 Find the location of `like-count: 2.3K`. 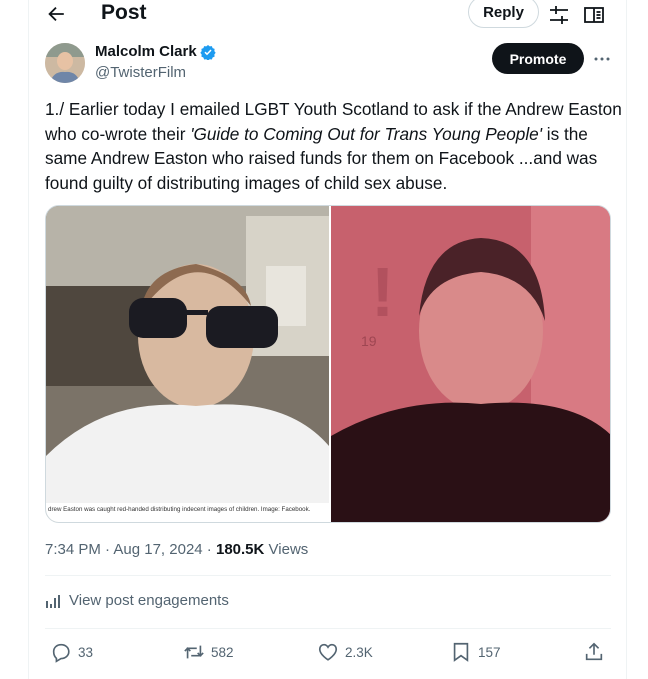

like-count: 2.3K is located at coordinates (359, 652).